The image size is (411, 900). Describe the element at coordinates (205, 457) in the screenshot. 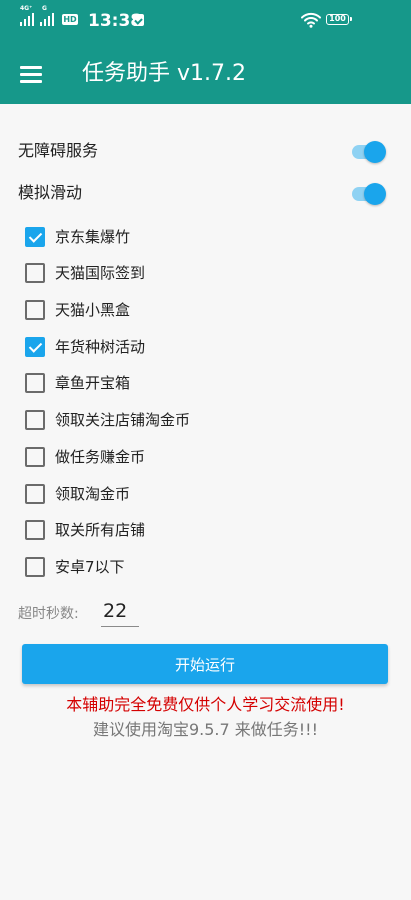

I see `task-row-earn-coins: 做任务赚金币` at that location.